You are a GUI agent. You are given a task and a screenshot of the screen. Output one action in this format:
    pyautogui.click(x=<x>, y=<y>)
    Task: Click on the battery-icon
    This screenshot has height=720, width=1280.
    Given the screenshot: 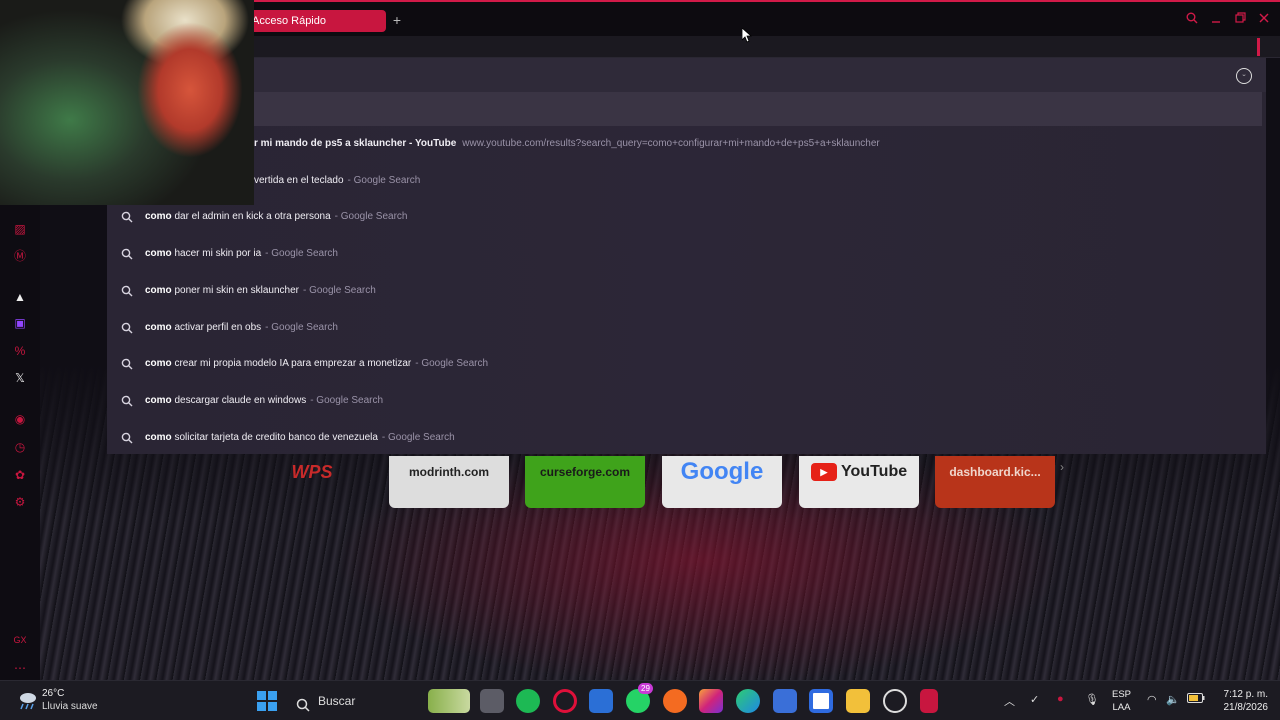 What is the action you would take?
    pyautogui.click(x=1196, y=699)
    